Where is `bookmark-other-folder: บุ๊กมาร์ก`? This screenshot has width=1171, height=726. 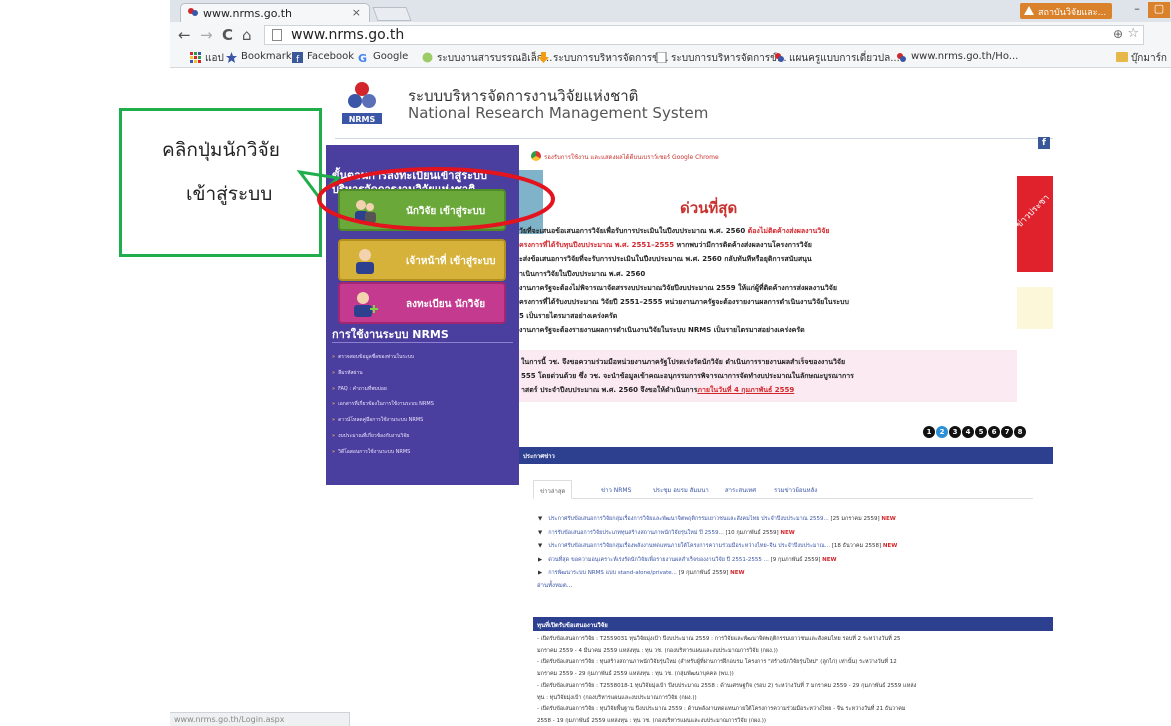
bookmark-other-folder: บุ๊กมาร์ก is located at coordinates (1141, 58).